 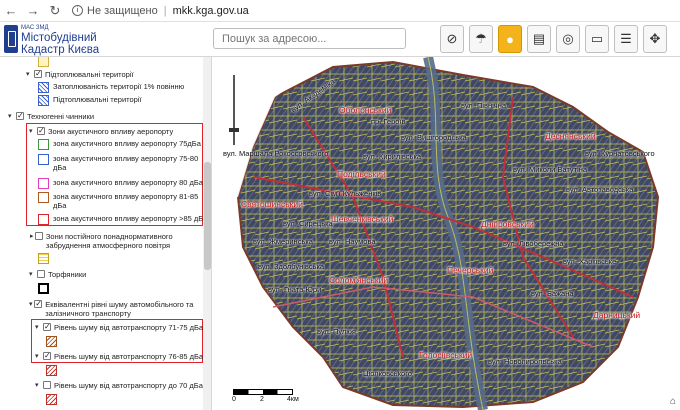 I want to click on legend-item: зона акустичного впливу аеропорту 75дБа, so click(x=119, y=144).